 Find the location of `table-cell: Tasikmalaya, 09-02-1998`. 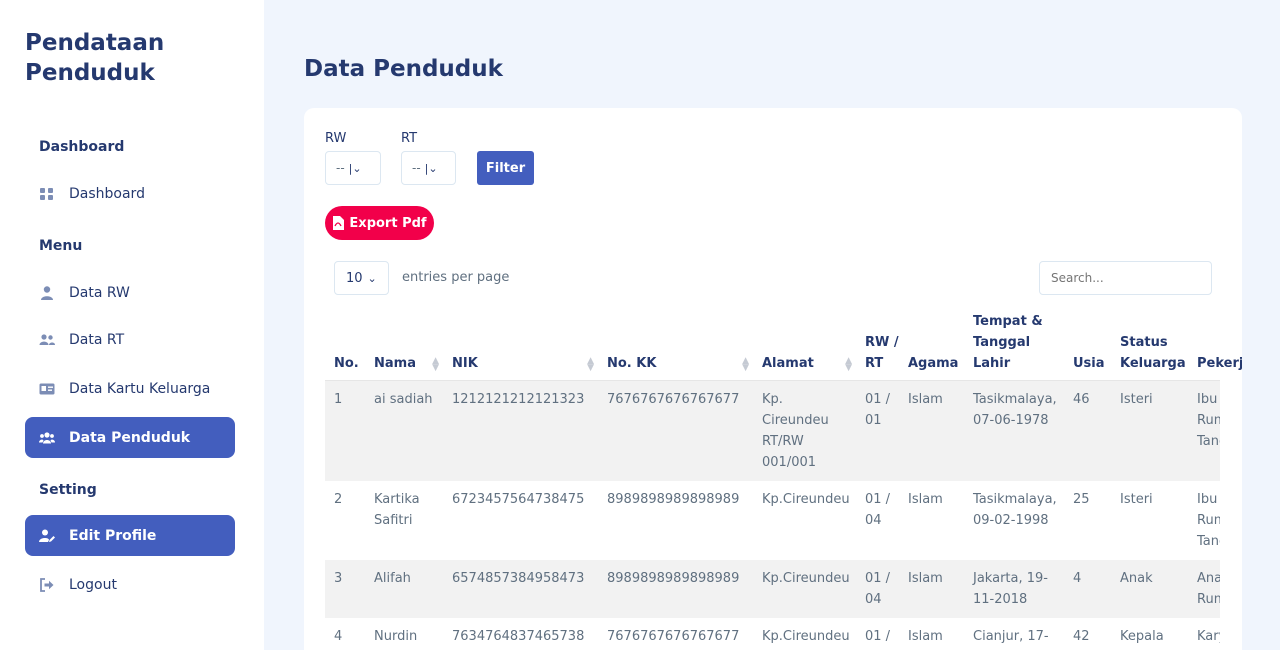

table-cell: Tasikmalaya, 09-02-1998 is located at coordinates (1014, 520).